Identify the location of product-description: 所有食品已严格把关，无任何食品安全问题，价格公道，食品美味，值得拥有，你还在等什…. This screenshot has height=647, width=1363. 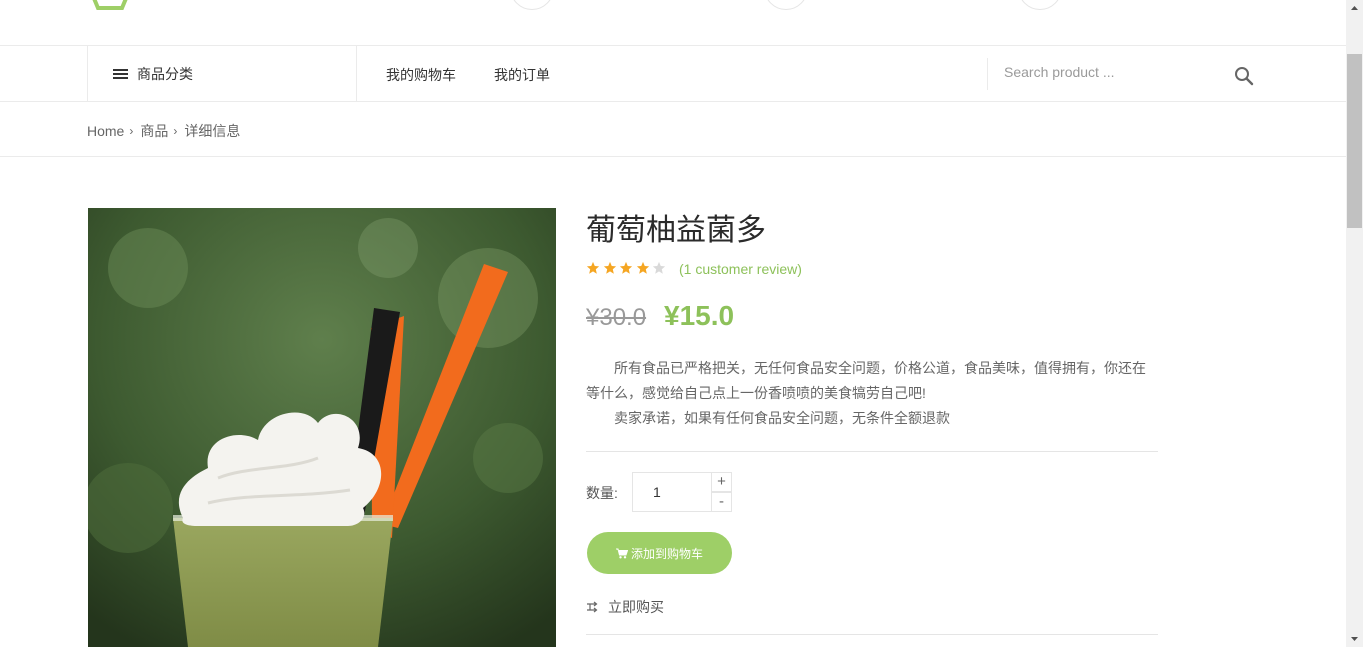
(872, 393).